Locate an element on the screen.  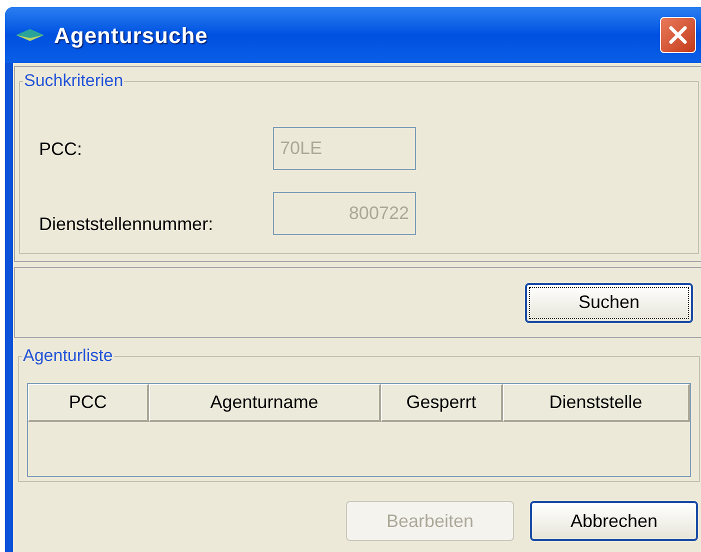
column-header: PCC is located at coordinates (88, 403).